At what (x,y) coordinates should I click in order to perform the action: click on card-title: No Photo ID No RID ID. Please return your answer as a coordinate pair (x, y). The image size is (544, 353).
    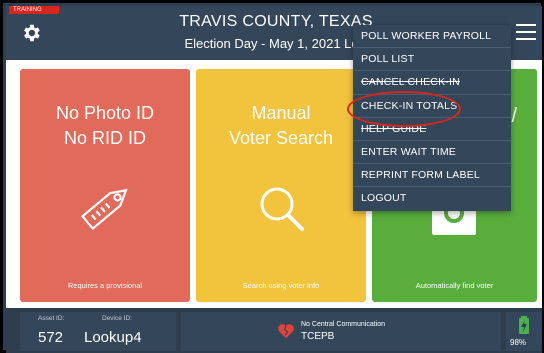
    Looking at the image, I should click on (105, 125).